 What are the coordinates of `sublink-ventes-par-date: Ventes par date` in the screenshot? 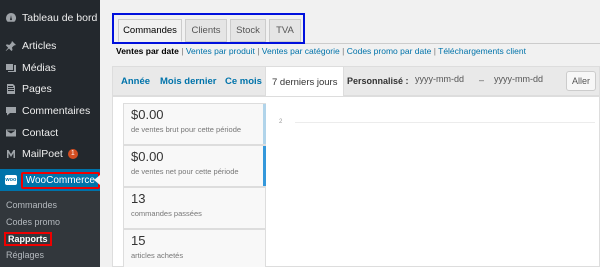 It's located at (147, 51).